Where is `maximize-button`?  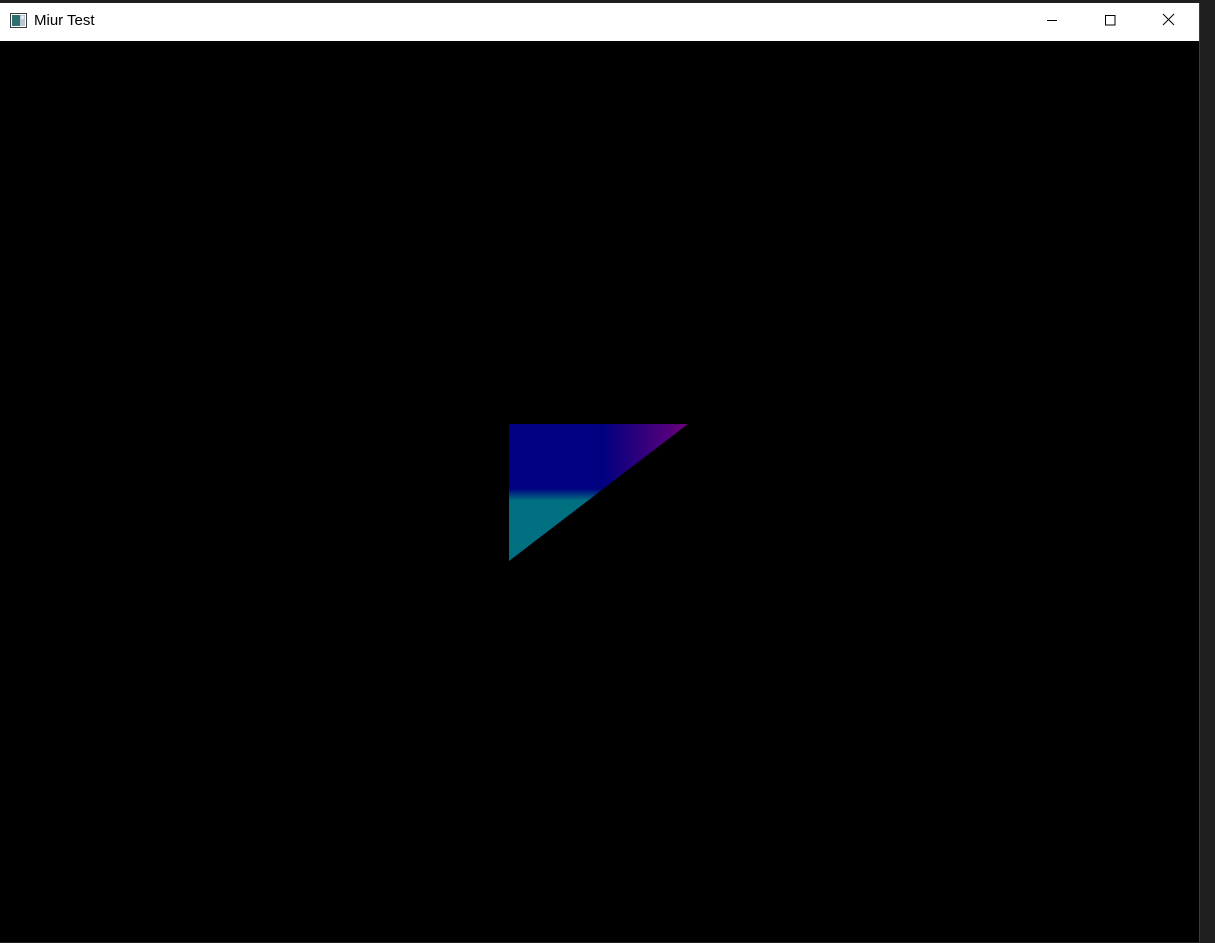 maximize-button is located at coordinates (1110, 22).